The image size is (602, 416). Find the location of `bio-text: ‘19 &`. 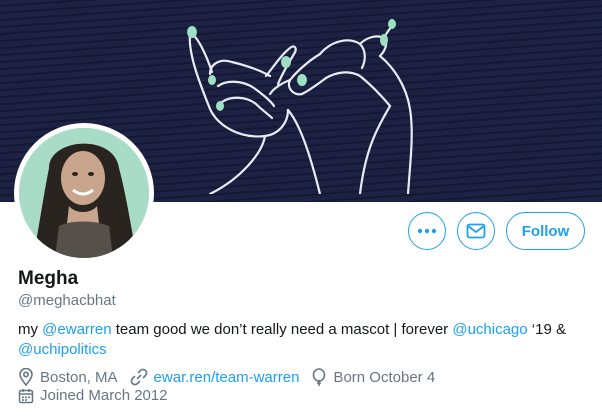

bio-text: ‘19 & is located at coordinates (546, 329).